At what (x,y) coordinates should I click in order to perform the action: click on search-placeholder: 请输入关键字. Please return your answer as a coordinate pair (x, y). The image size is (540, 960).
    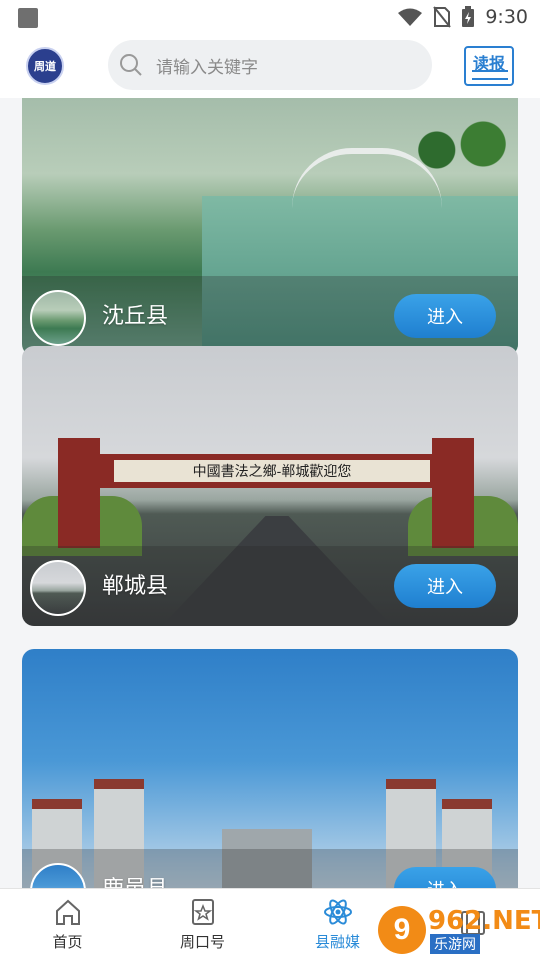
    Looking at the image, I should click on (207, 67).